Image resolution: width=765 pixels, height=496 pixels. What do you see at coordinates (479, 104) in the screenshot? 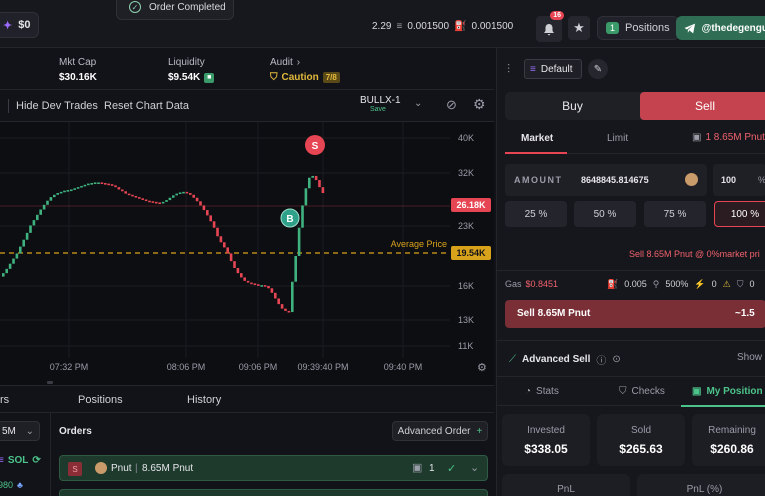
I see `gear-icon: ⚙` at bounding box center [479, 104].